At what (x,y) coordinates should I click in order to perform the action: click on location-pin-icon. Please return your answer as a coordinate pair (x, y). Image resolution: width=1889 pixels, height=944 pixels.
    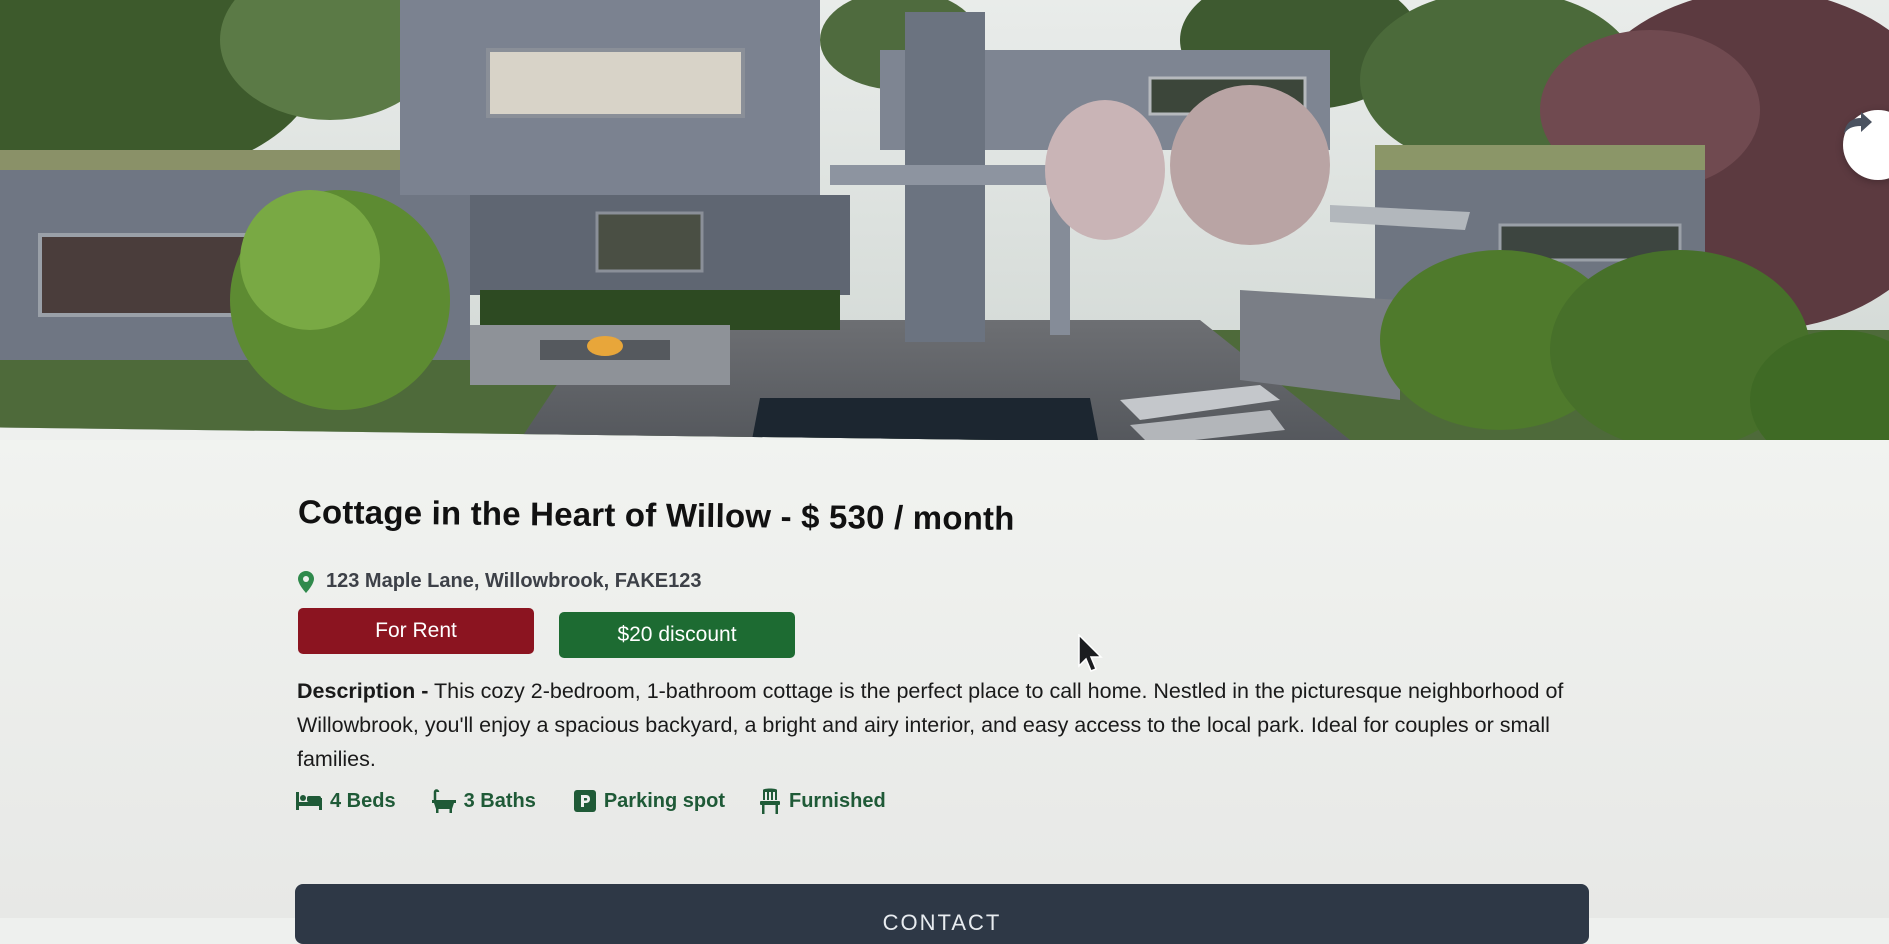
    Looking at the image, I should click on (306, 581).